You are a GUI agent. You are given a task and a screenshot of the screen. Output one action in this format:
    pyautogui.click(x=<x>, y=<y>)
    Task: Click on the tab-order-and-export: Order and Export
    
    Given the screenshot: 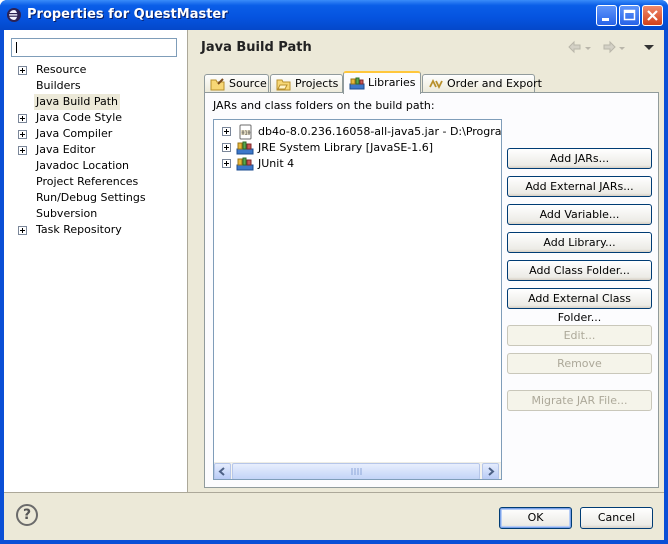 What is the action you would take?
    pyautogui.click(x=482, y=83)
    